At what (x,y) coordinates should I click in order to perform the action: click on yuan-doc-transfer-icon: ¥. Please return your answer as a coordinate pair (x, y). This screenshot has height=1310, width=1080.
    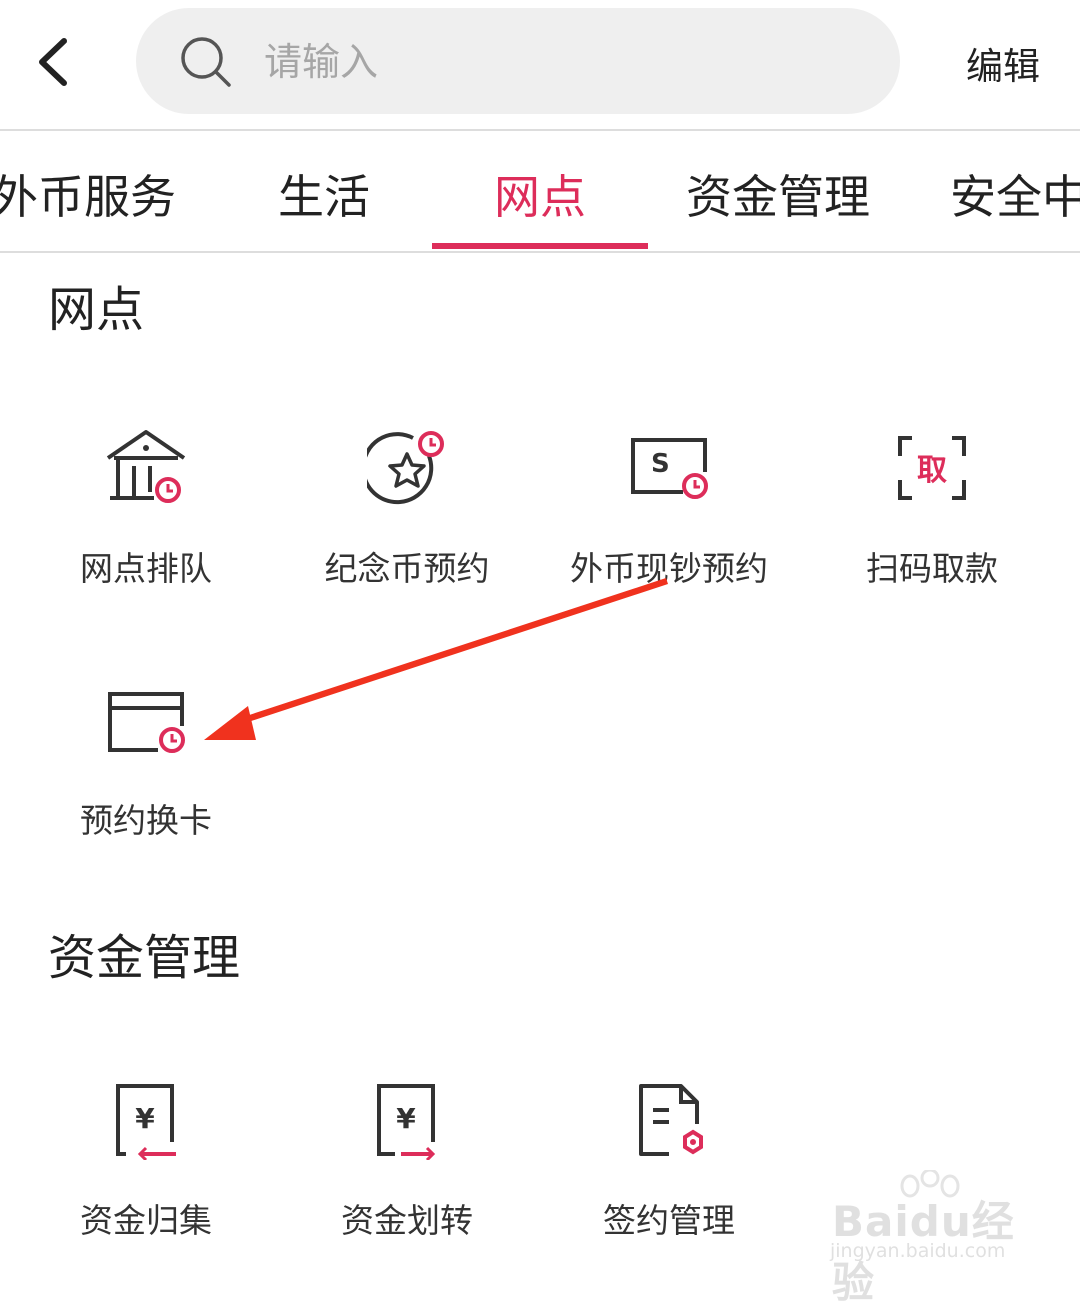
    Looking at the image, I should click on (406, 1122).